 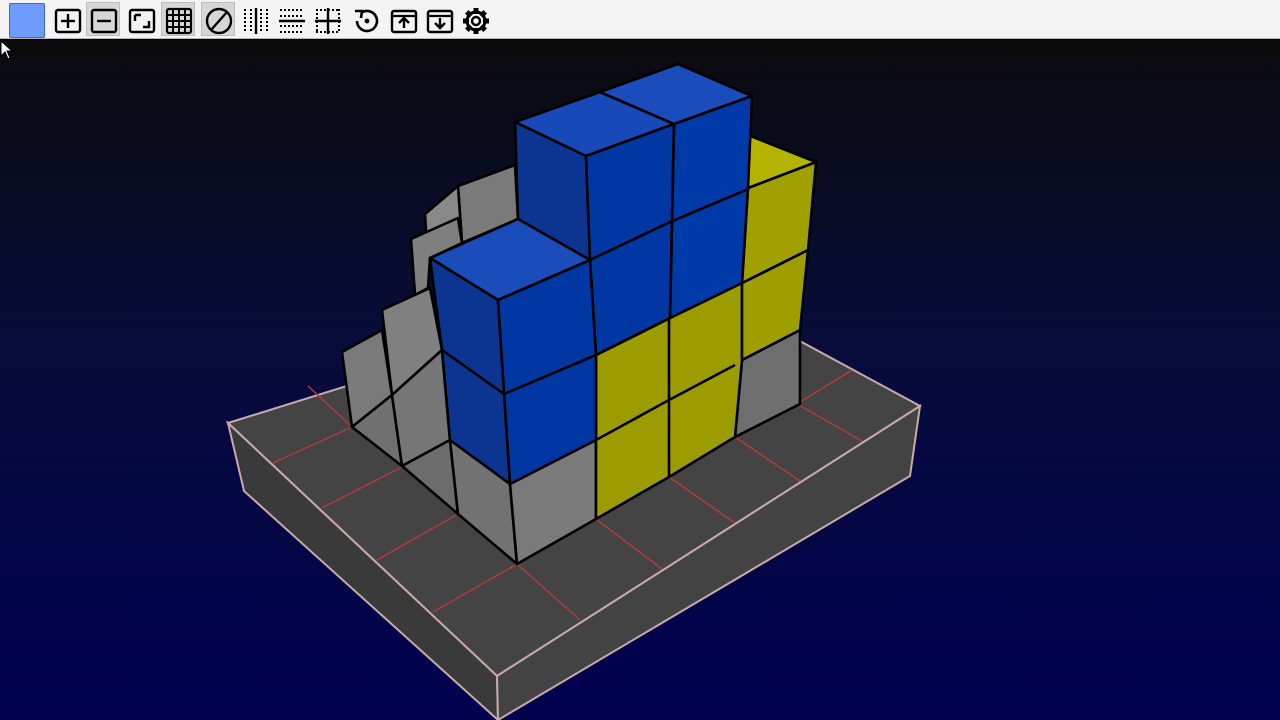 I want to click on settings-button, so click(x=475, y=19).